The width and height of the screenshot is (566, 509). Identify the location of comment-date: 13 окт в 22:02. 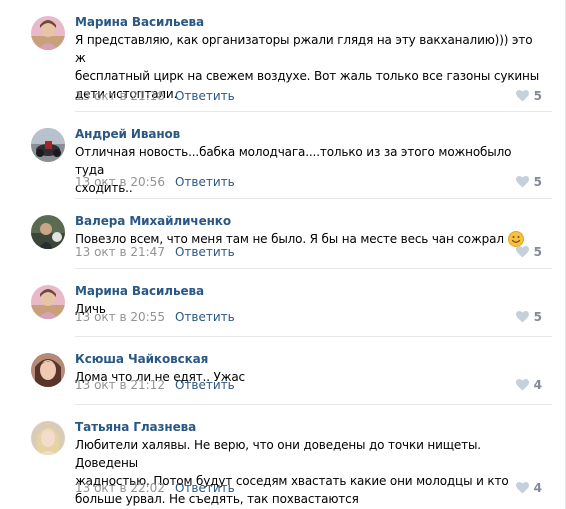
(120, 488).